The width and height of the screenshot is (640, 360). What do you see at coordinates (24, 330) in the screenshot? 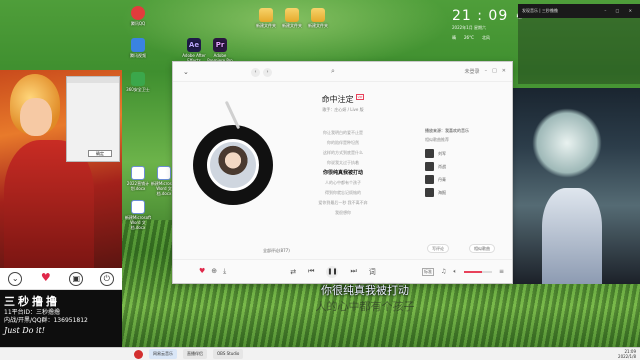
I see `signature: Just Do it!` at bounding box center [24, 330].